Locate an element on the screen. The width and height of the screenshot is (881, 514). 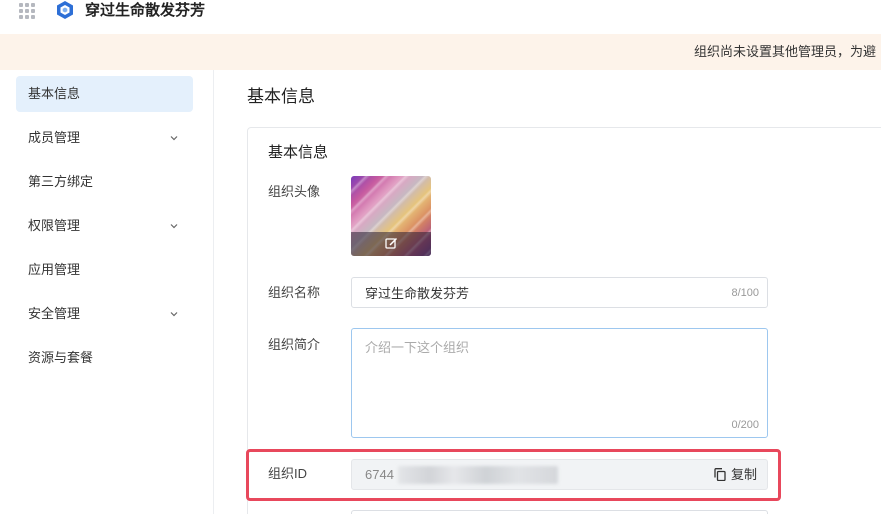
avatar-edit-bar is located at coordinates (391, 244).